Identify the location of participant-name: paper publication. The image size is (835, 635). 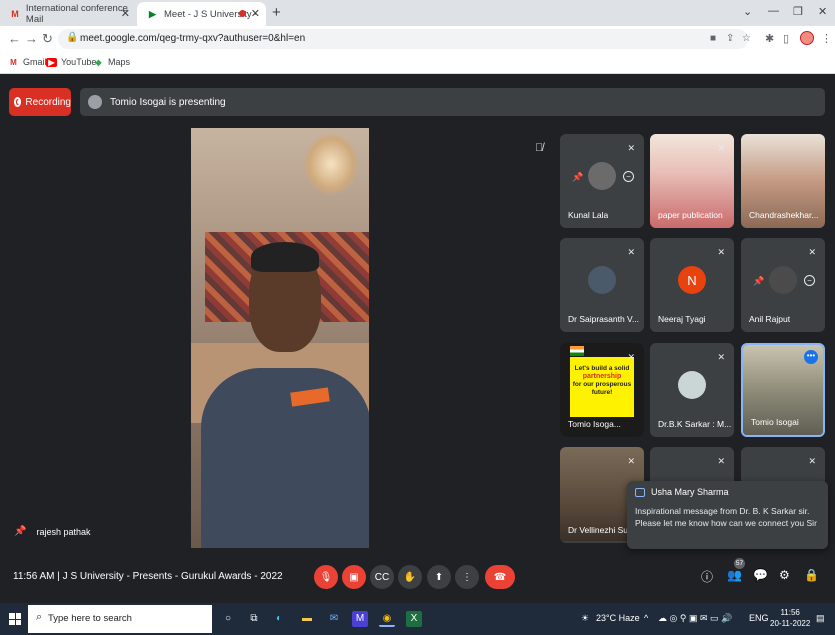
(690, 215).